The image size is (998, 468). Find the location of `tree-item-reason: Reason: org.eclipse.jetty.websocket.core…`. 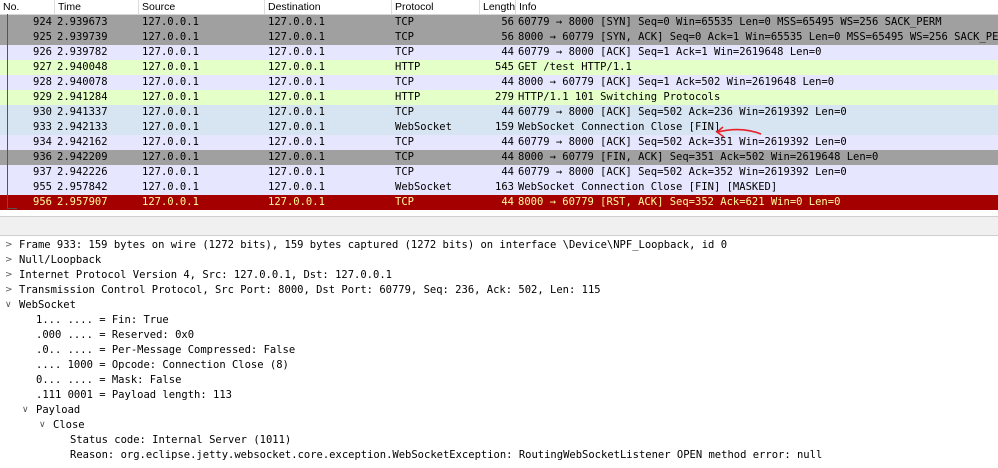

tree-item-reason: Reason: org.eclipse.jetty.websocket.core… is located at coordinates (499, 455).